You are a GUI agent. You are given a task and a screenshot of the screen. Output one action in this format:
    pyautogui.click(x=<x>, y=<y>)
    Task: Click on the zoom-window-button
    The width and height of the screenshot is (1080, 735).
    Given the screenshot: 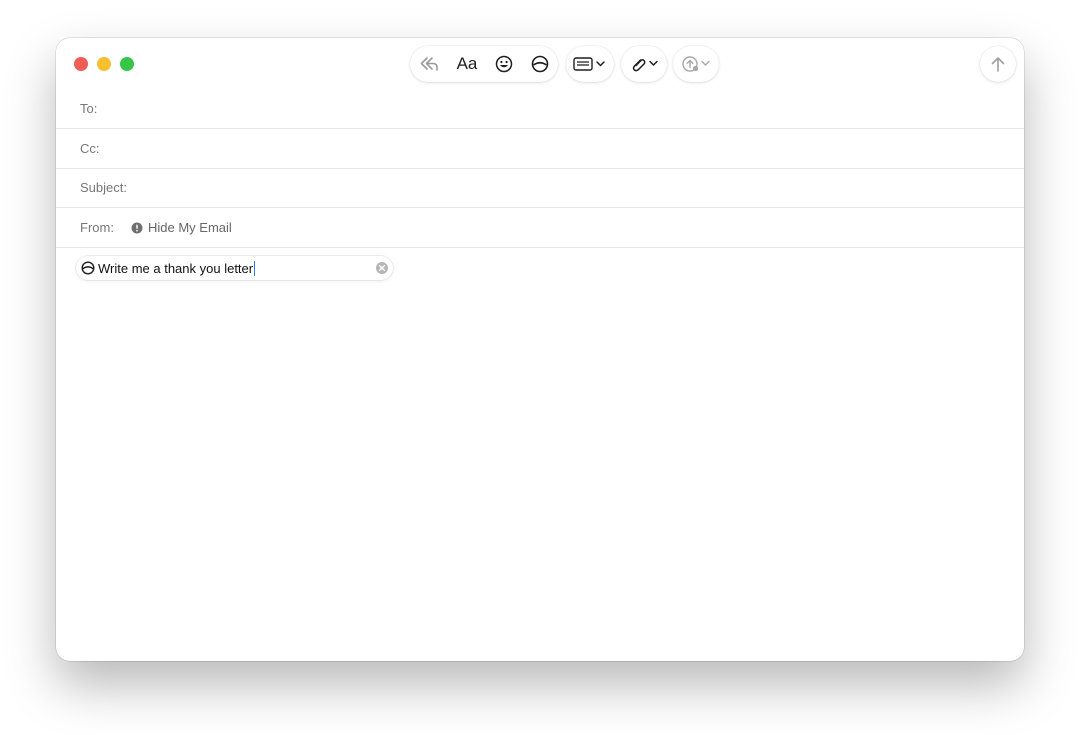 What is the action you would take?
    pyautogui.click(x=127, y=64)
    